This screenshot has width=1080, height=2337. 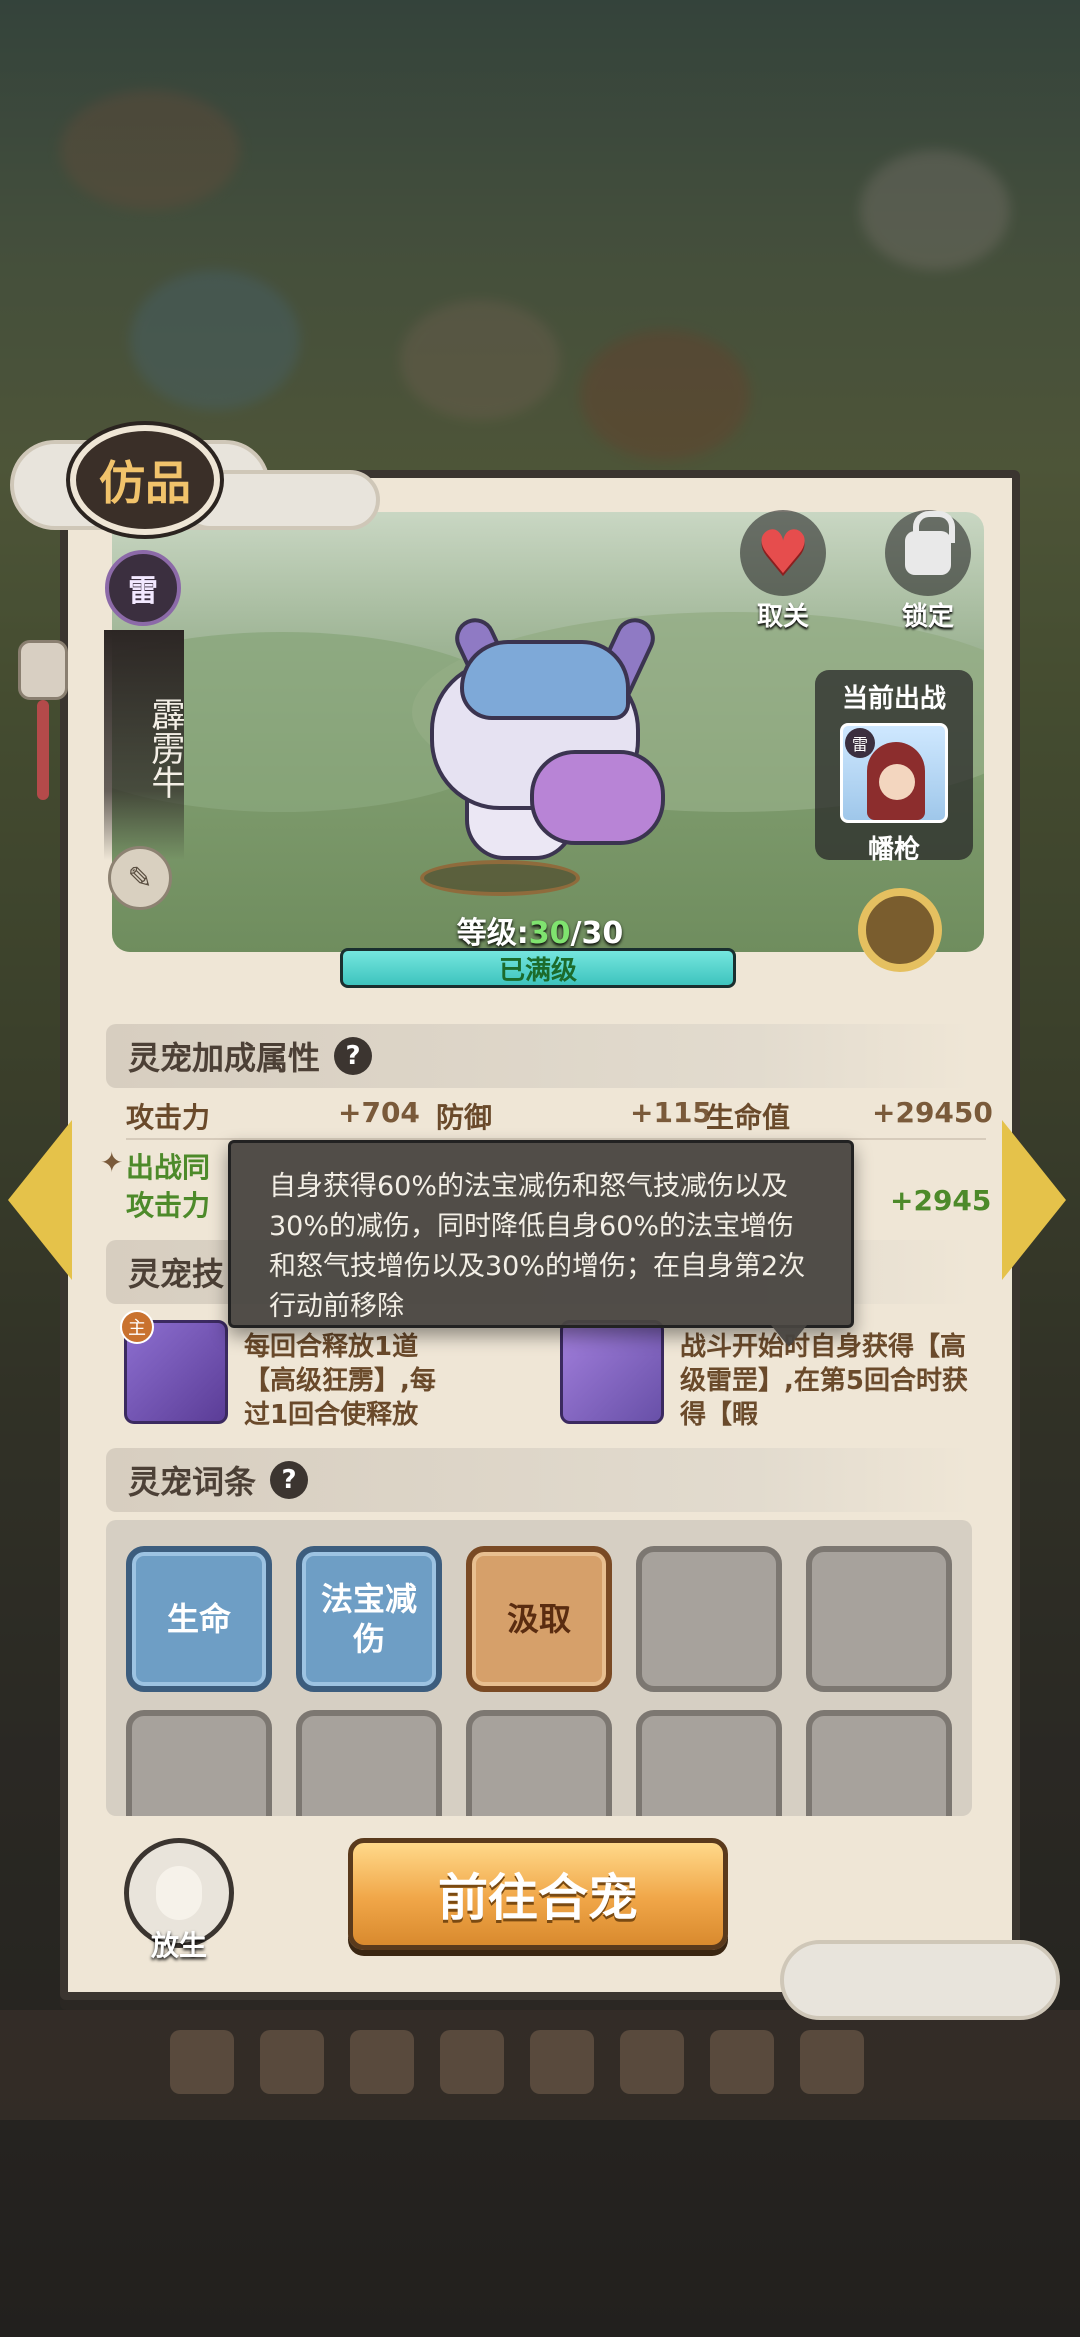 I want to click on release-label: 放生, so click(x=178, y=1945).